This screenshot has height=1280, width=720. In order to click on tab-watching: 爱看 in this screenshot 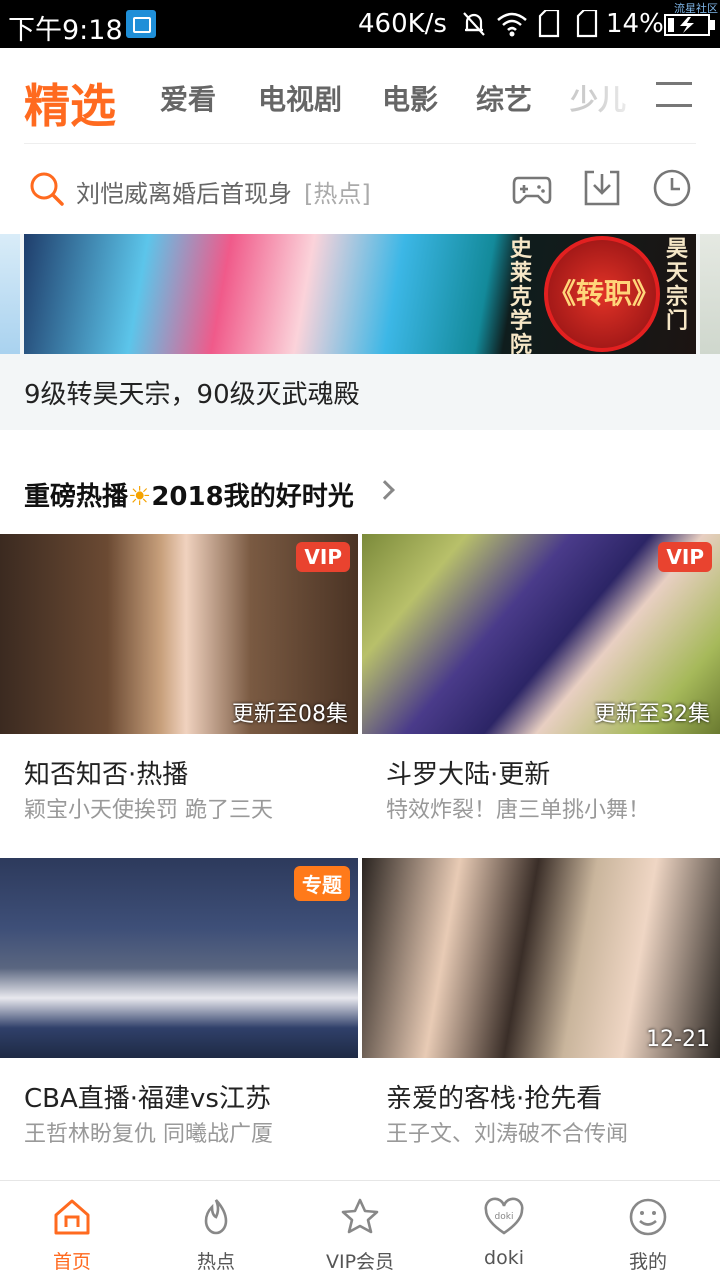, I will do `click(188, 98)`.